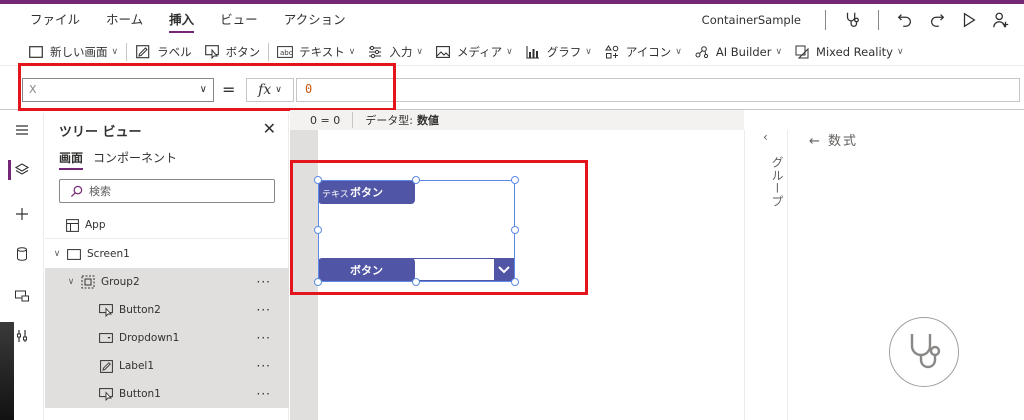 This screenshot has height=420, width=1024. Describe the element at coordinates (401, 51) in the screenshot. I see `input-label: 入力` at that location.